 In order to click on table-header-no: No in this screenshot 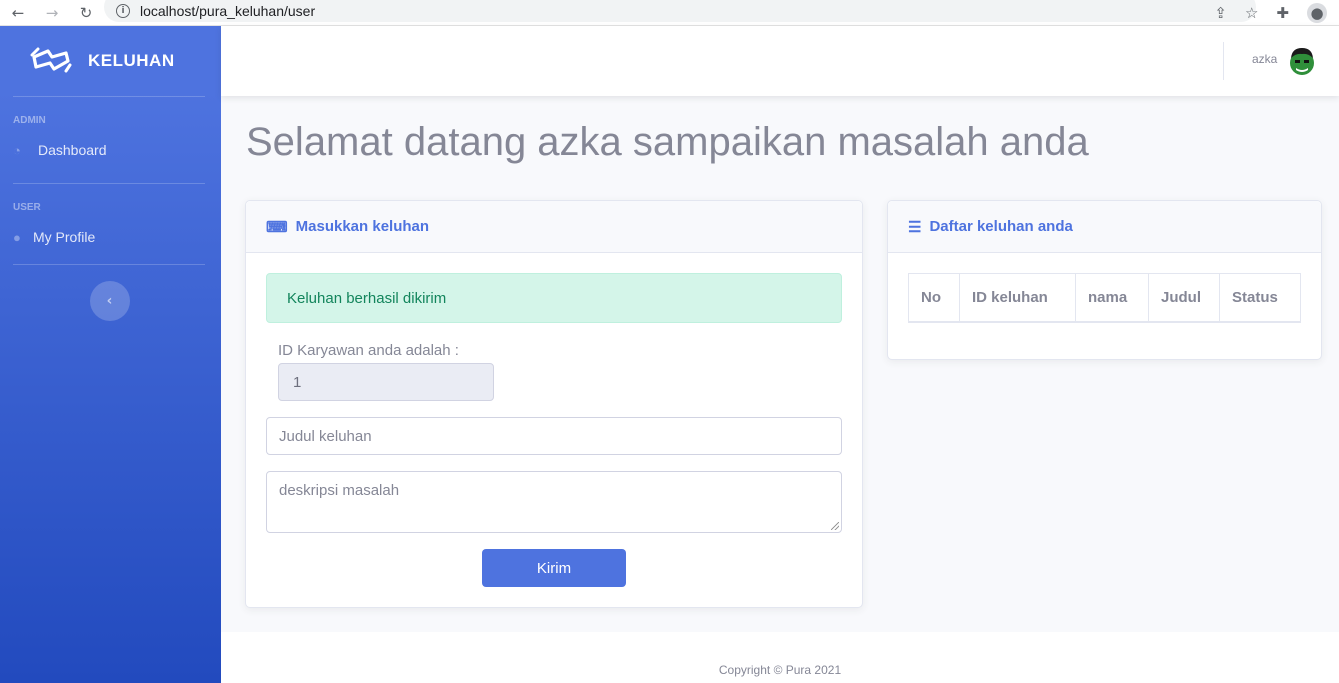, I will do `click(934, 297)`.